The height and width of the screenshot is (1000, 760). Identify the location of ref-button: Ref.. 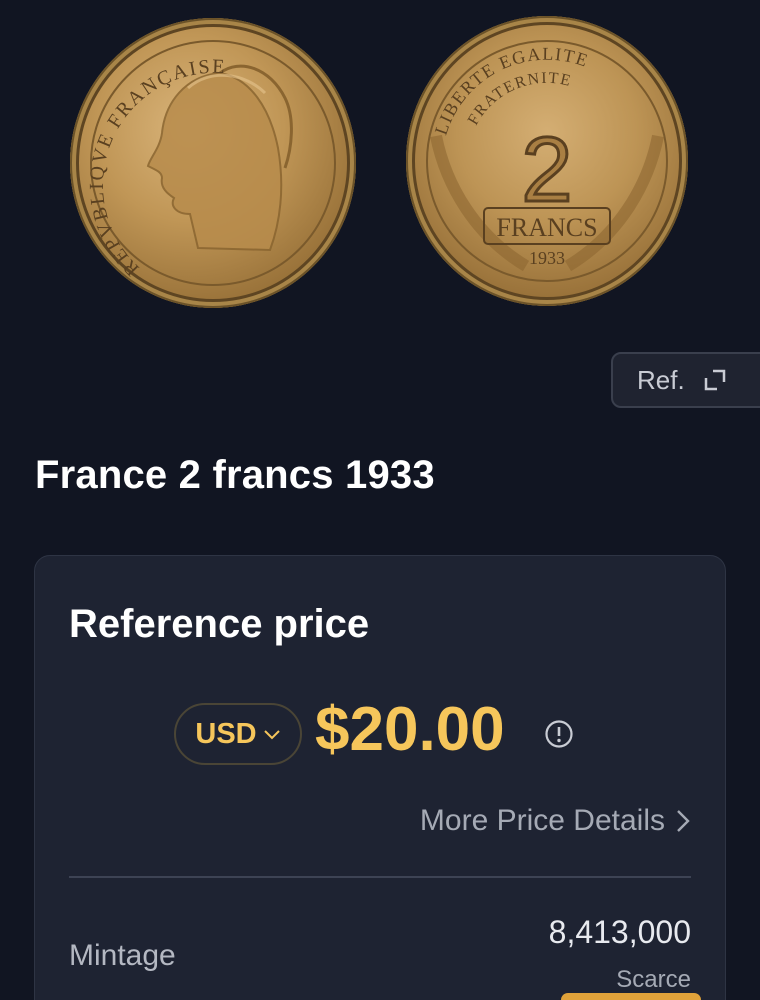
(685, 380).